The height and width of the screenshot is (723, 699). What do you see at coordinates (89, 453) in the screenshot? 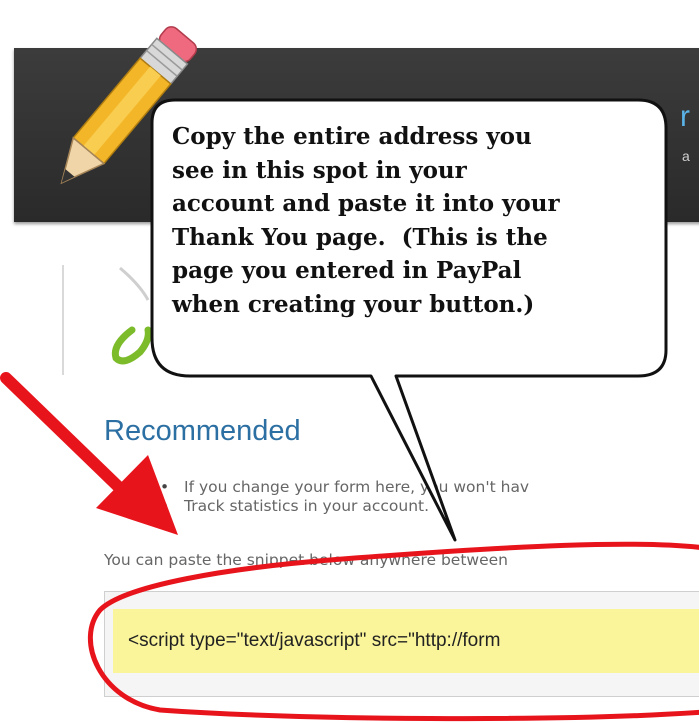
I see `arrow-annotation` at bounding box center [89, 453].